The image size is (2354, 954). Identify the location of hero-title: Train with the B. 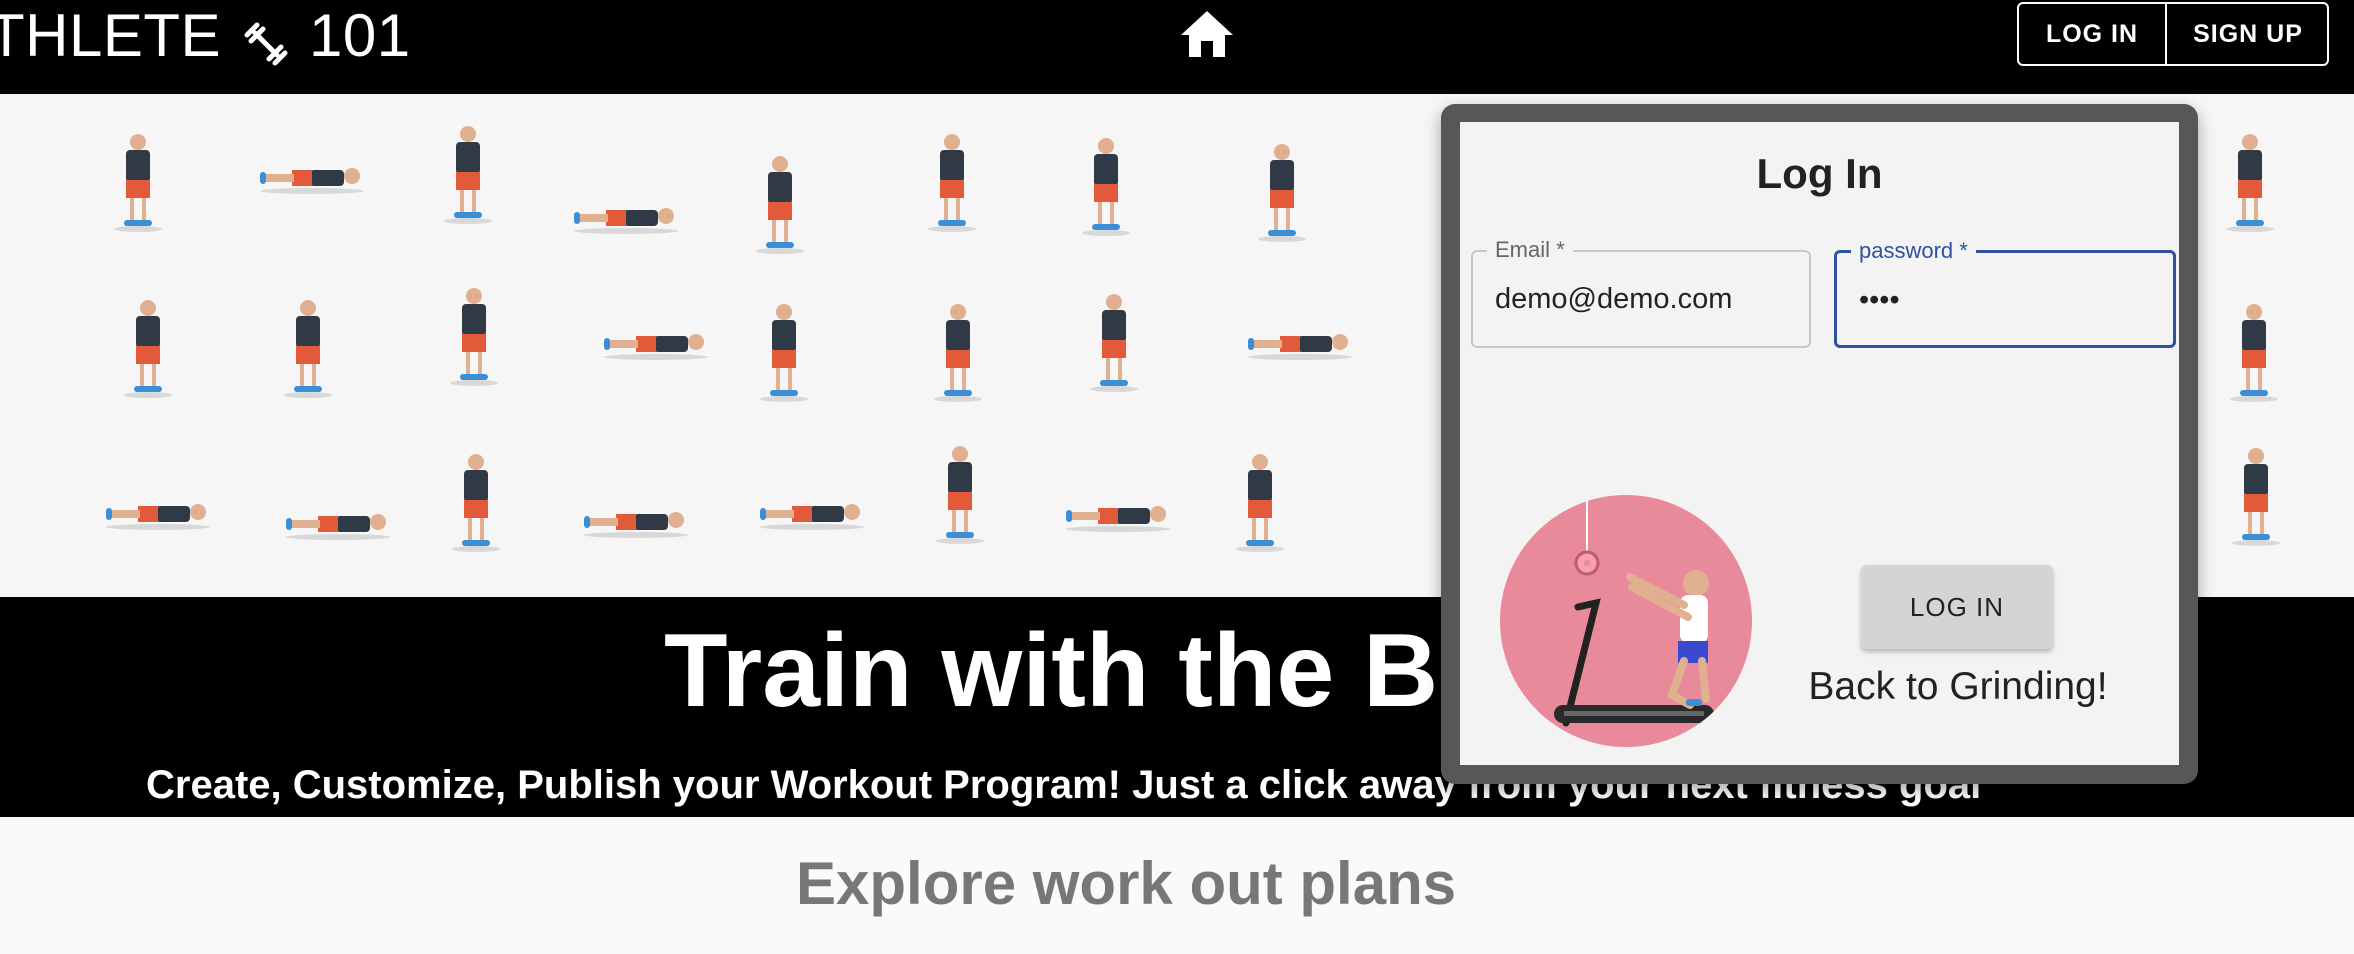
(1051, 671).